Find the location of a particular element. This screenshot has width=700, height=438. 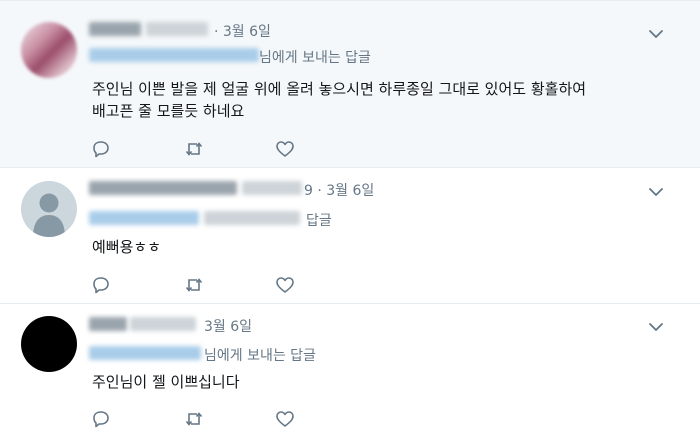

tweet-text-line: 배고픈 줄 모를듯 하네요 is located at coordinates (168, 111).